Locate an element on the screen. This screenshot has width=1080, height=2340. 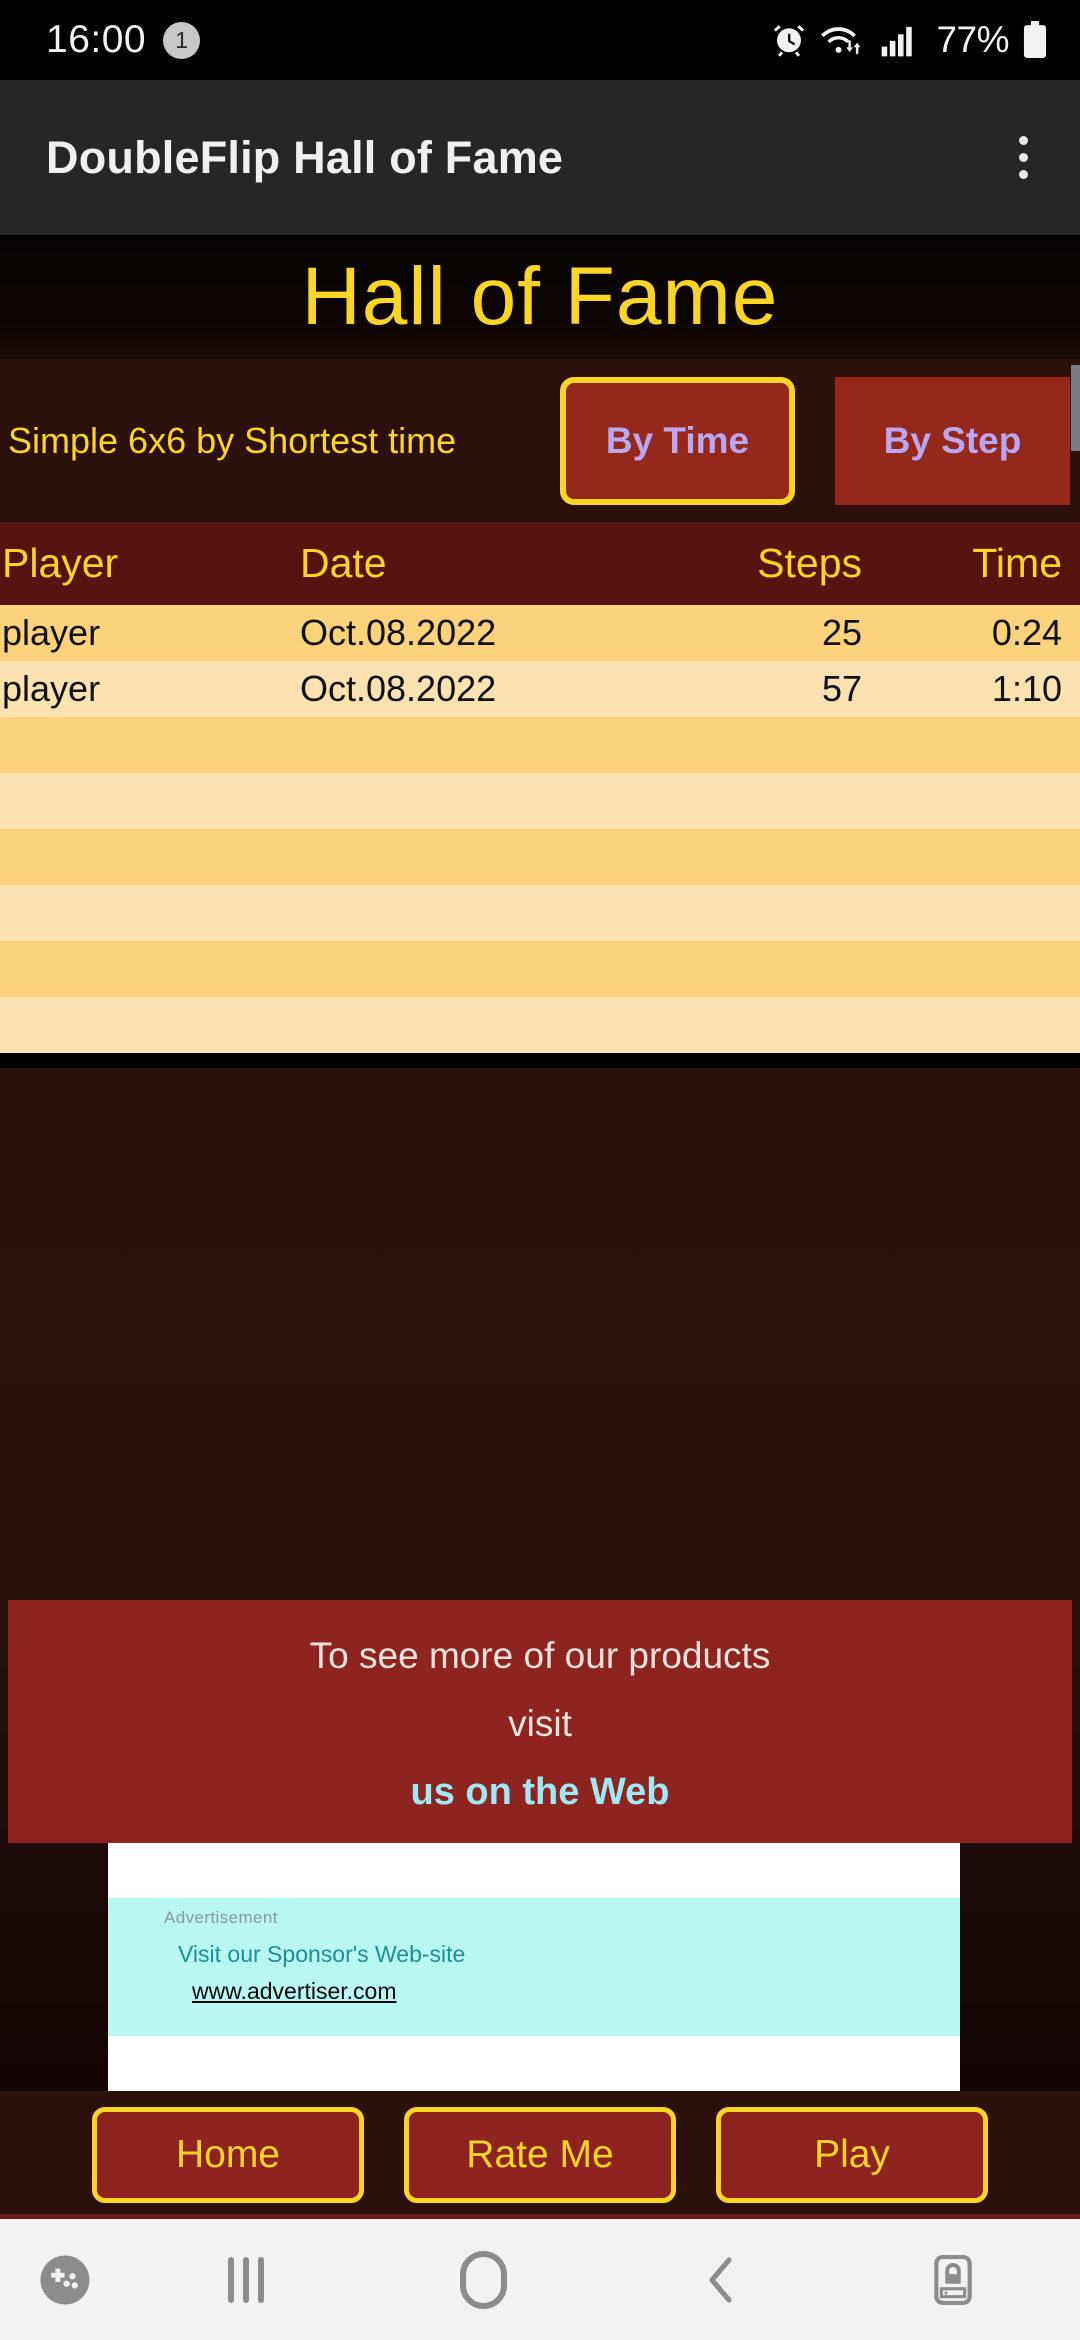
keyboard-lock-button is located at coordinates (953, 2279).